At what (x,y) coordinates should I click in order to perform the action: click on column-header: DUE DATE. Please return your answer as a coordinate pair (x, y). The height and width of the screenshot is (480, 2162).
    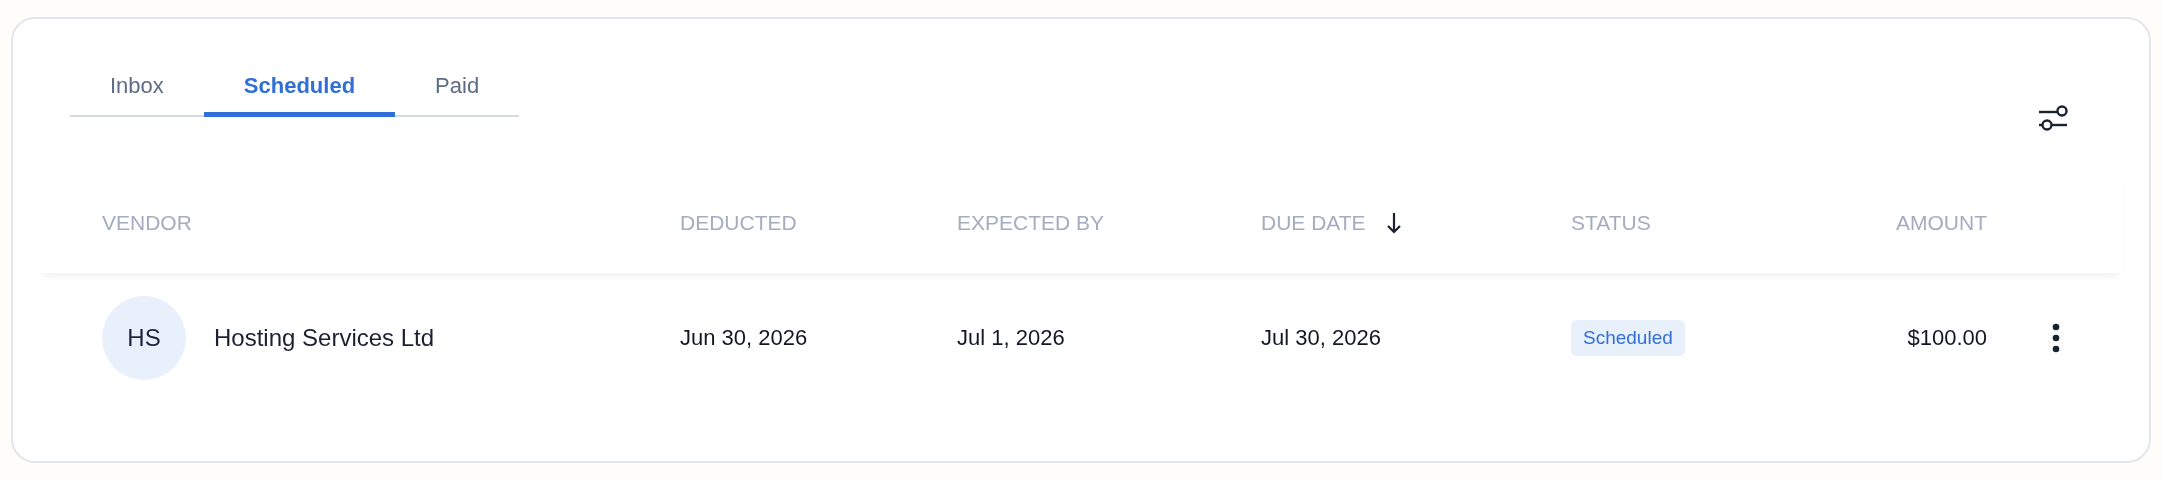
    Looking at the image, I should click on (1313, 223).